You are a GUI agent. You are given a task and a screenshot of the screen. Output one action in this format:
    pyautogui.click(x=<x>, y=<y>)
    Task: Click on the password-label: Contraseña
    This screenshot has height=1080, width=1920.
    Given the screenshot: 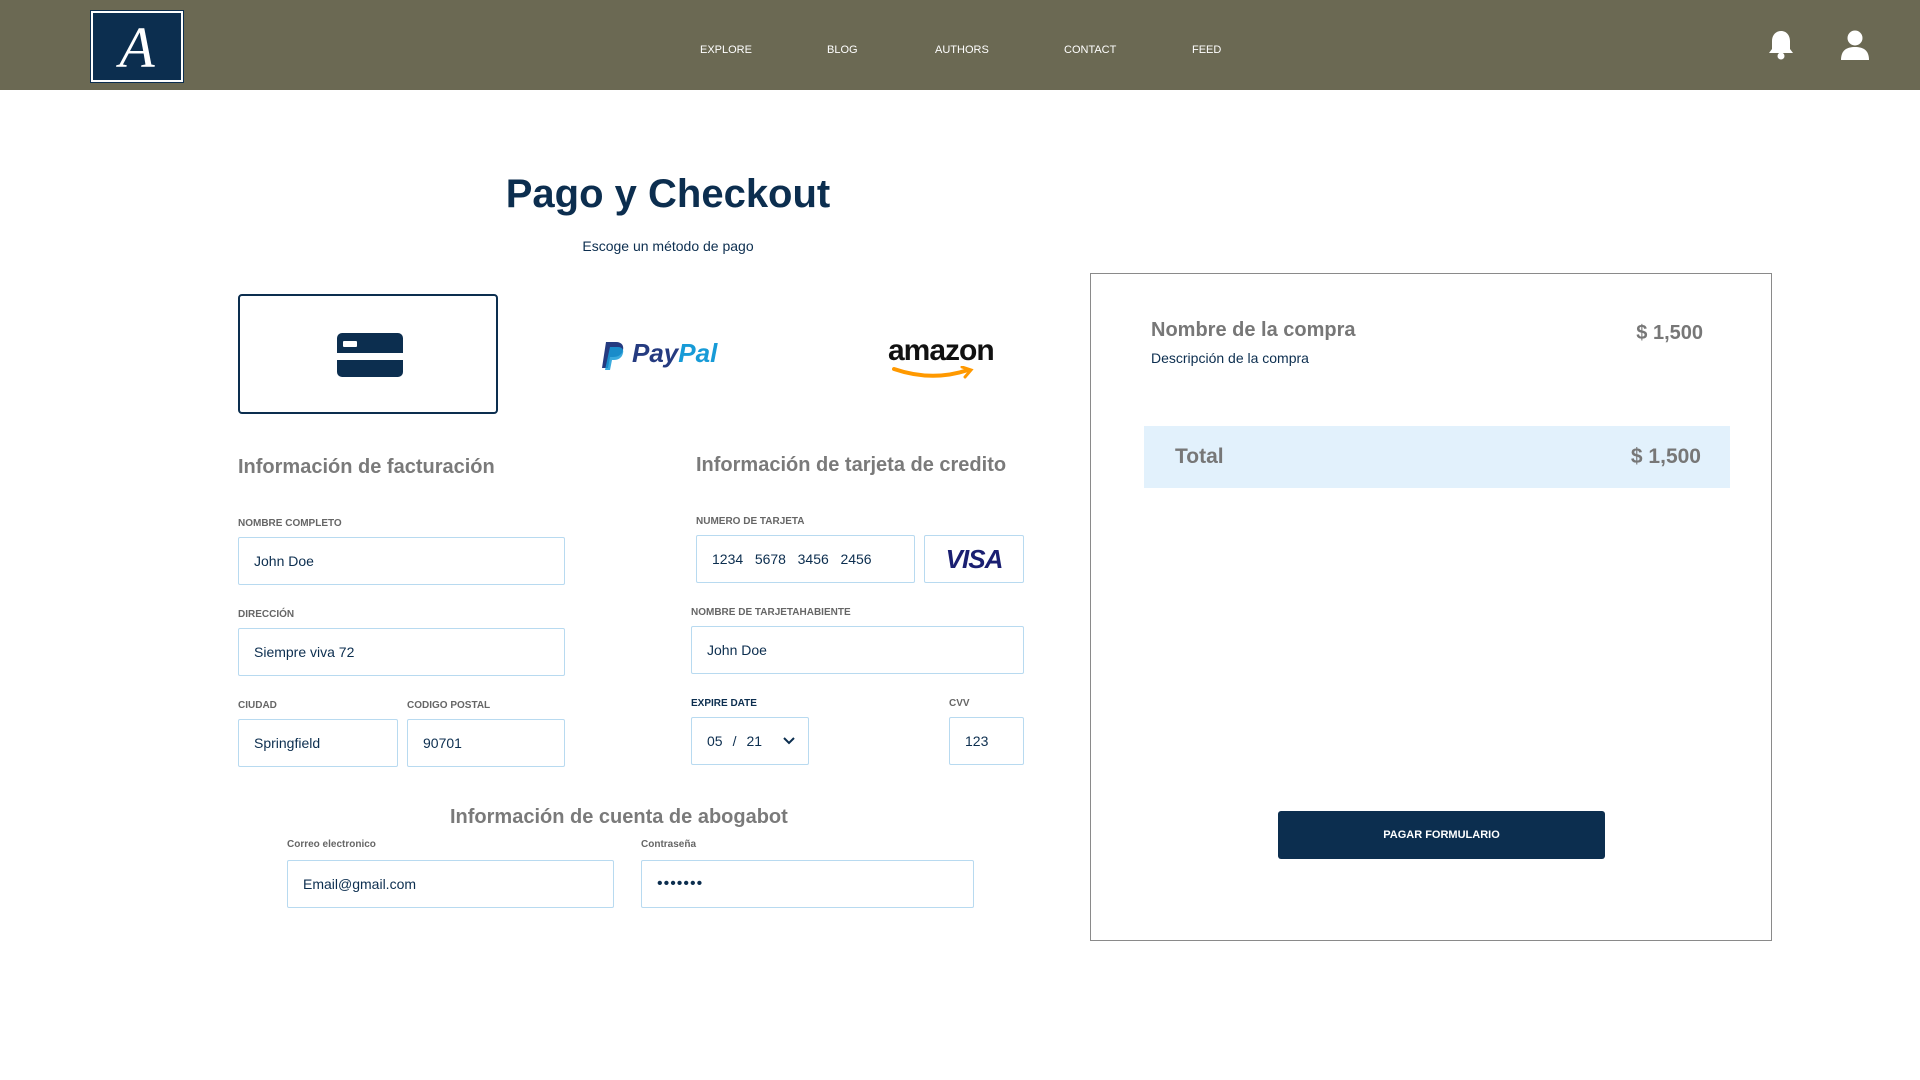 What is the action you would take?
    pyautogui.click(x=669, y=844)
    